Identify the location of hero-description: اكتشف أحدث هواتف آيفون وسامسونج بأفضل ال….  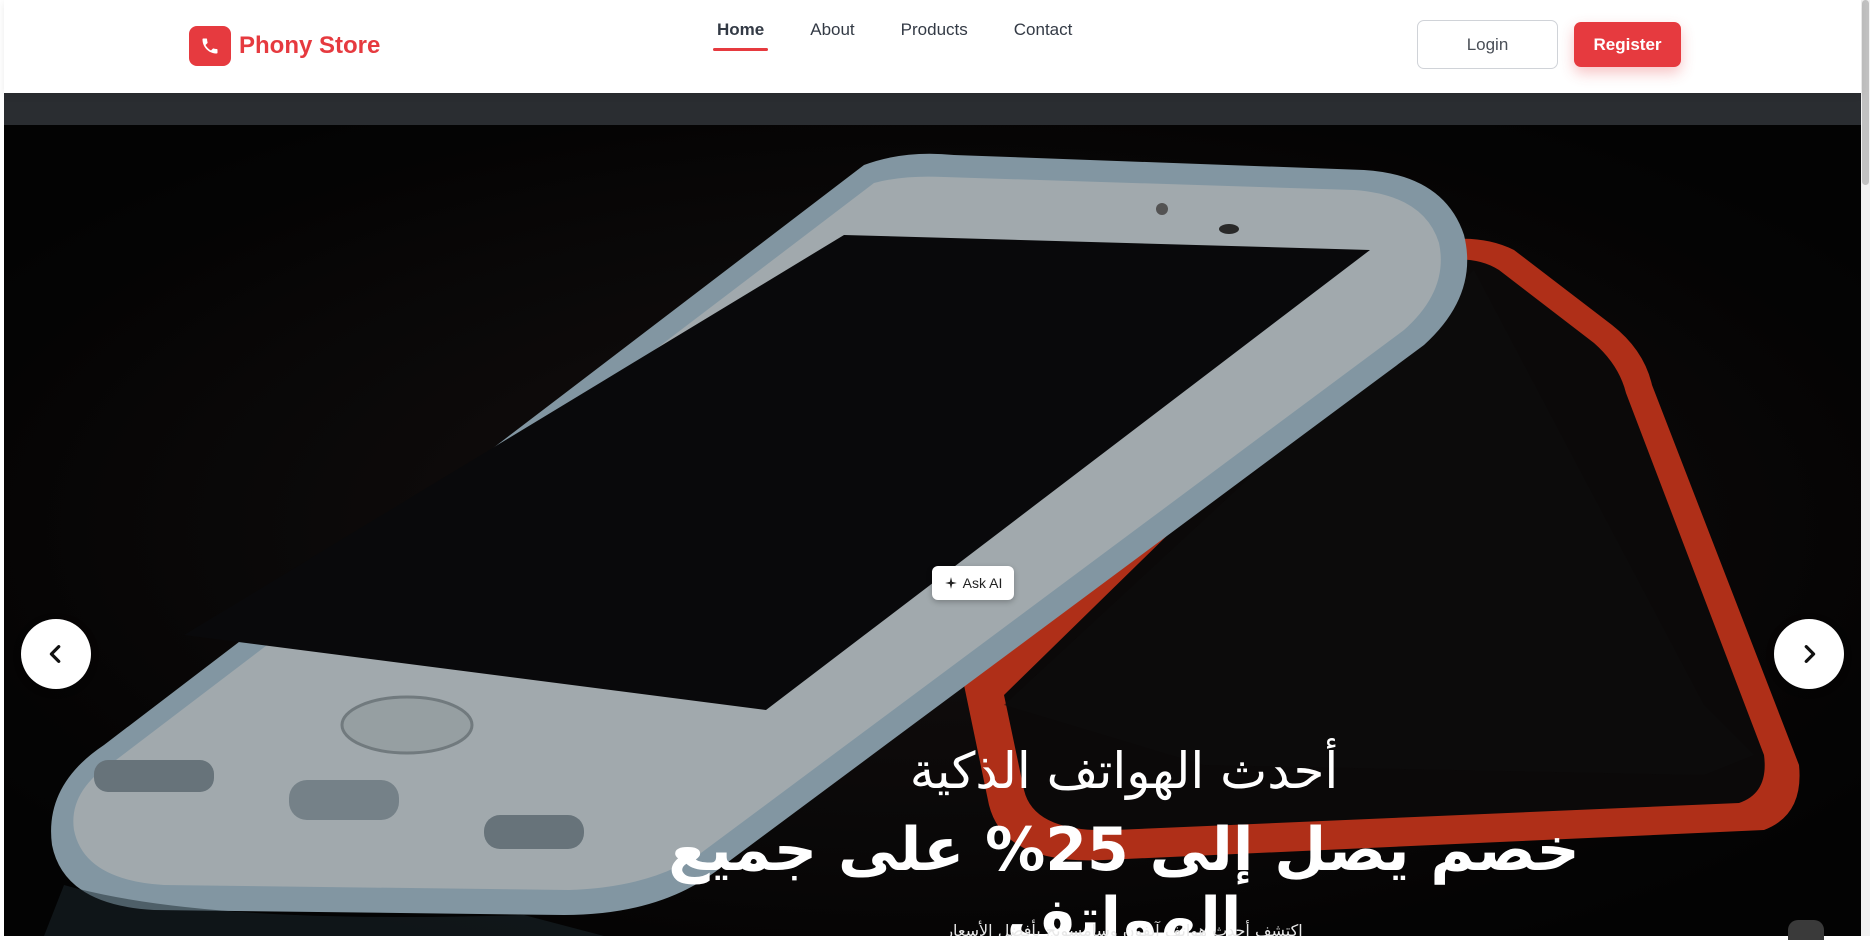
(1124, 928).